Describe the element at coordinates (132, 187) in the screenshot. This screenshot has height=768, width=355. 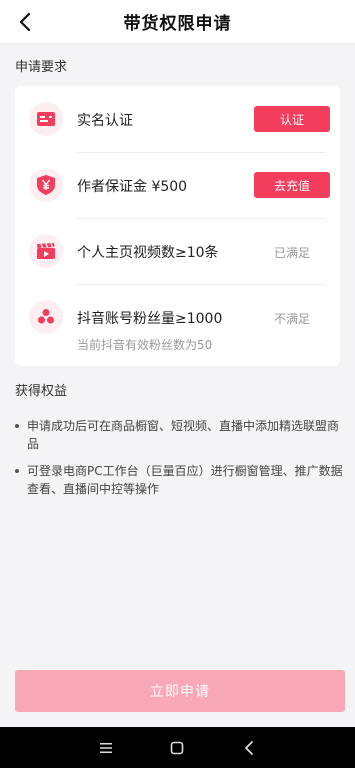
I see `requirement-label: 作者保证金 ¥500` at that location.